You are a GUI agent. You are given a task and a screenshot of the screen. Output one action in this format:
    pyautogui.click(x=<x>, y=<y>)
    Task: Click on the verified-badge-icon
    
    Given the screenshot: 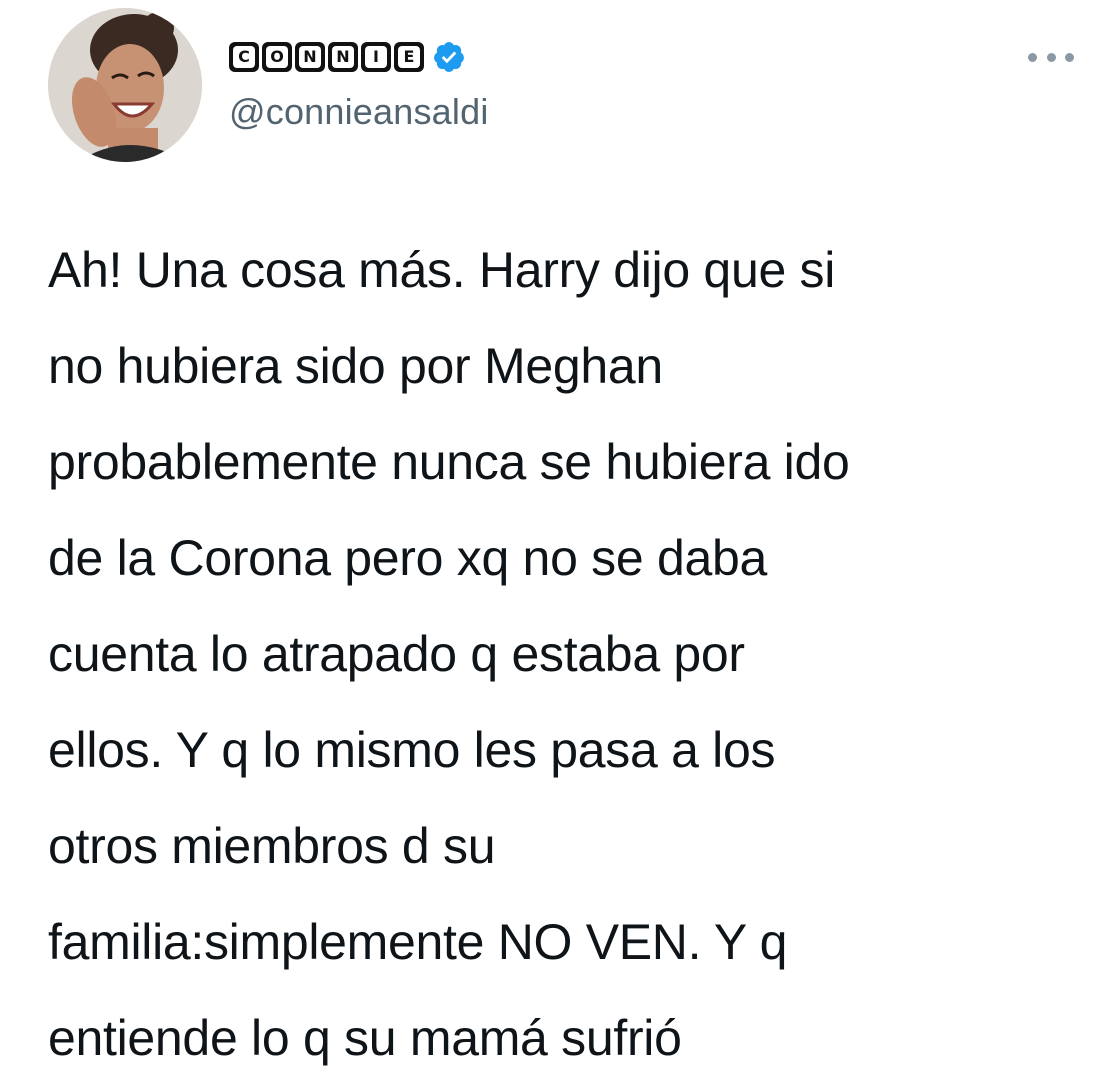 What is the action you would take?
    pyautogui.click(x=449, y=57)
    